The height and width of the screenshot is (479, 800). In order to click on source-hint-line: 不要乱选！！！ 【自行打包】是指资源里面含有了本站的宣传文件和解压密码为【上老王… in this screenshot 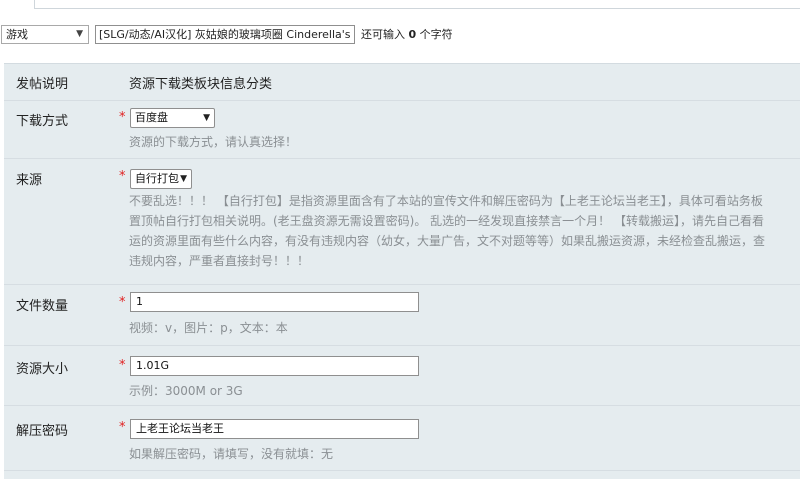, I will do `click(446, 201)`.